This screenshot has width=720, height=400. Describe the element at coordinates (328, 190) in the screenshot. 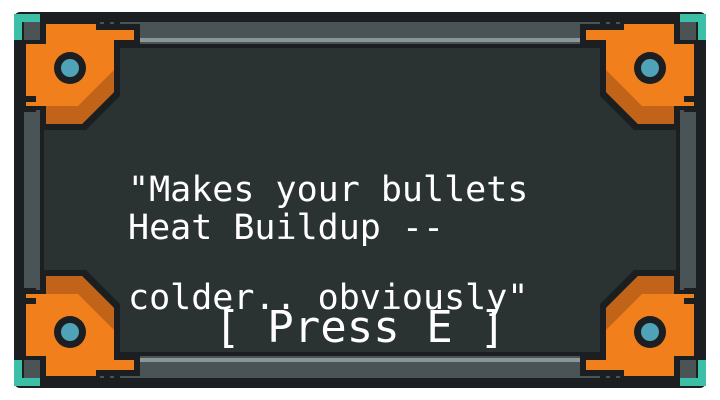

I see `description-line-1: "Makes your bullets` at that location.